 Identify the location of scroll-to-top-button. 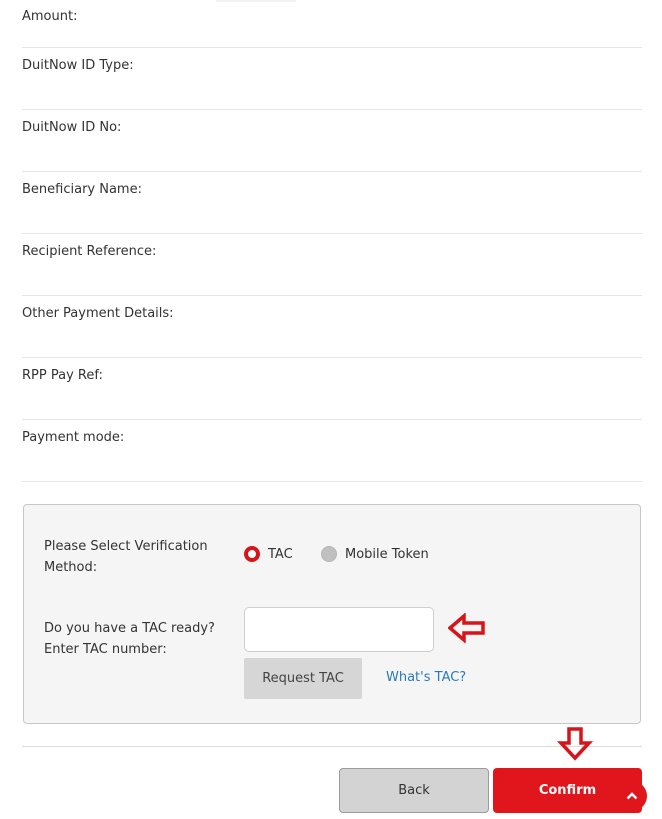
(632, 796).